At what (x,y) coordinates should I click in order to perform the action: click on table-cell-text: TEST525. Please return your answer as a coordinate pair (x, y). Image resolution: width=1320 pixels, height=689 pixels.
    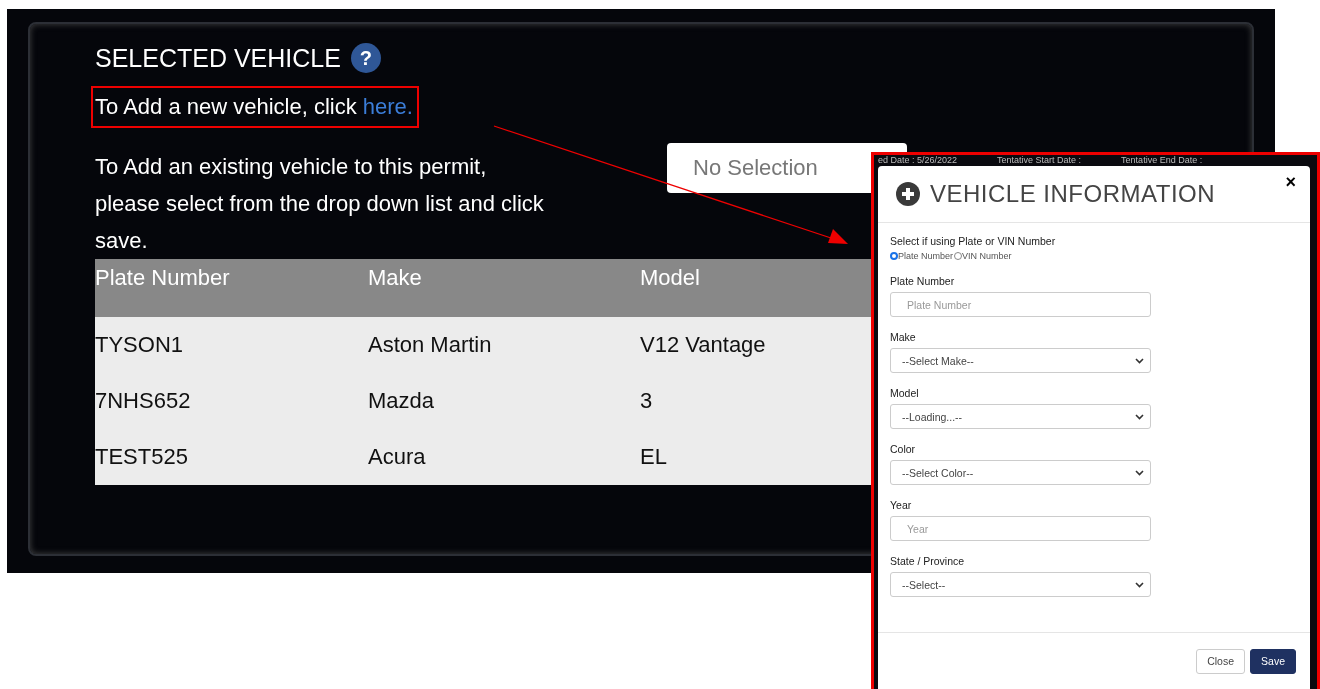
    Looking at the image, I should click on (142, 457).